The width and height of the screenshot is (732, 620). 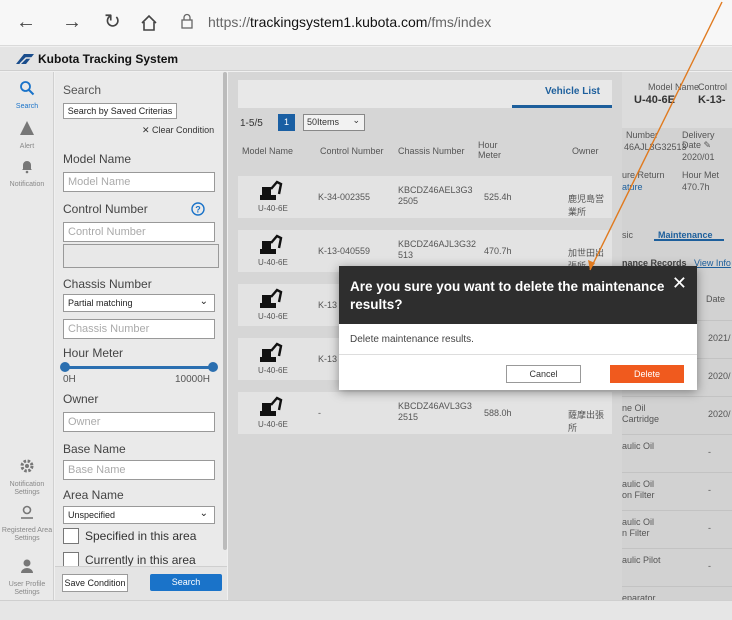 I want to click on detail-number-value: 46AJL3G32513, so click(x=655, y=147).